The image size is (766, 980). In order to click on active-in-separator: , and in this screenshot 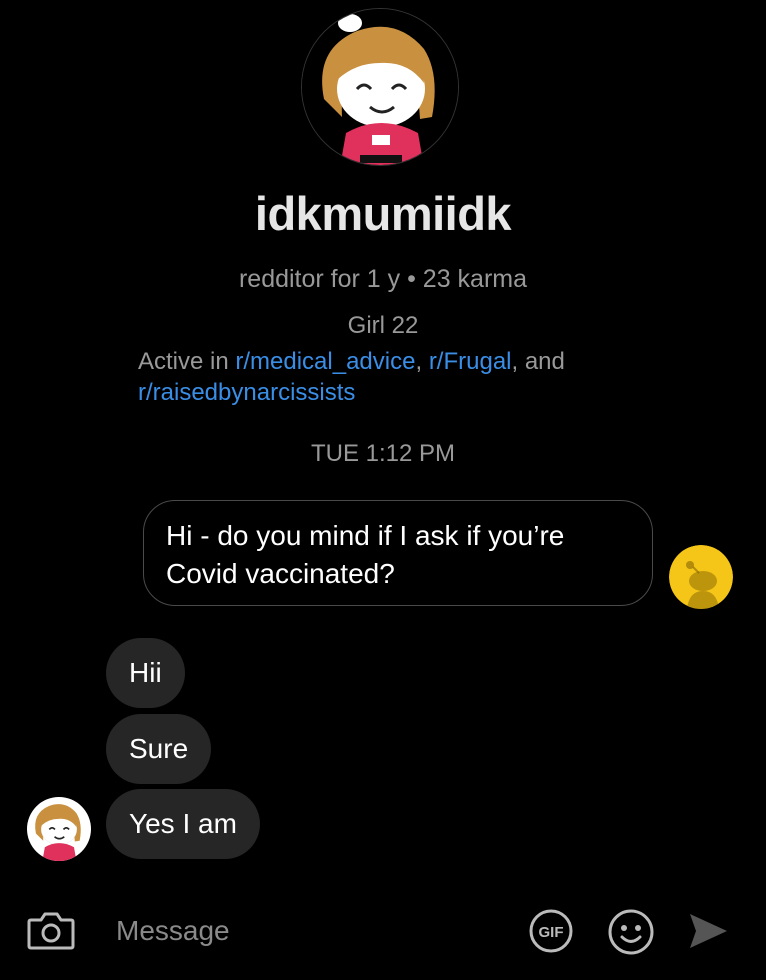, I will do `click(538, 361)`.